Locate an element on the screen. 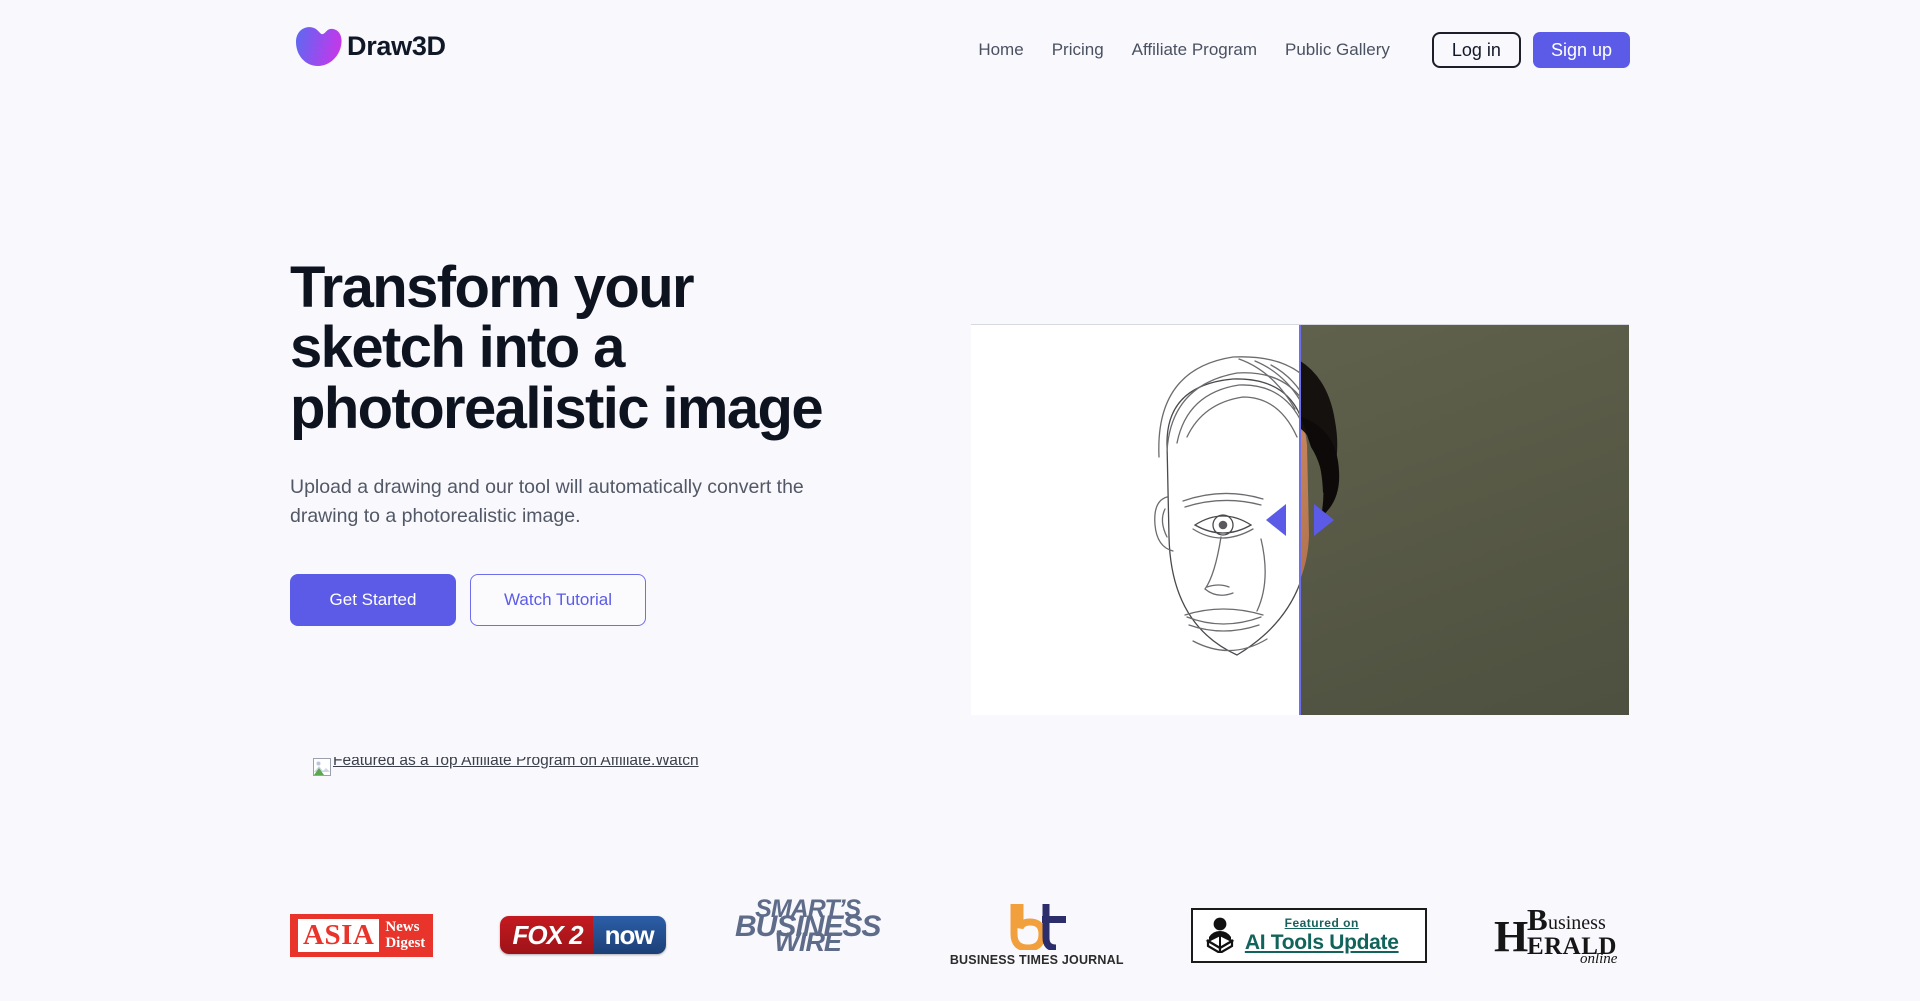 The image size is (1920, 1001). asia-word: ASIA is located at coordinates (339, 935).